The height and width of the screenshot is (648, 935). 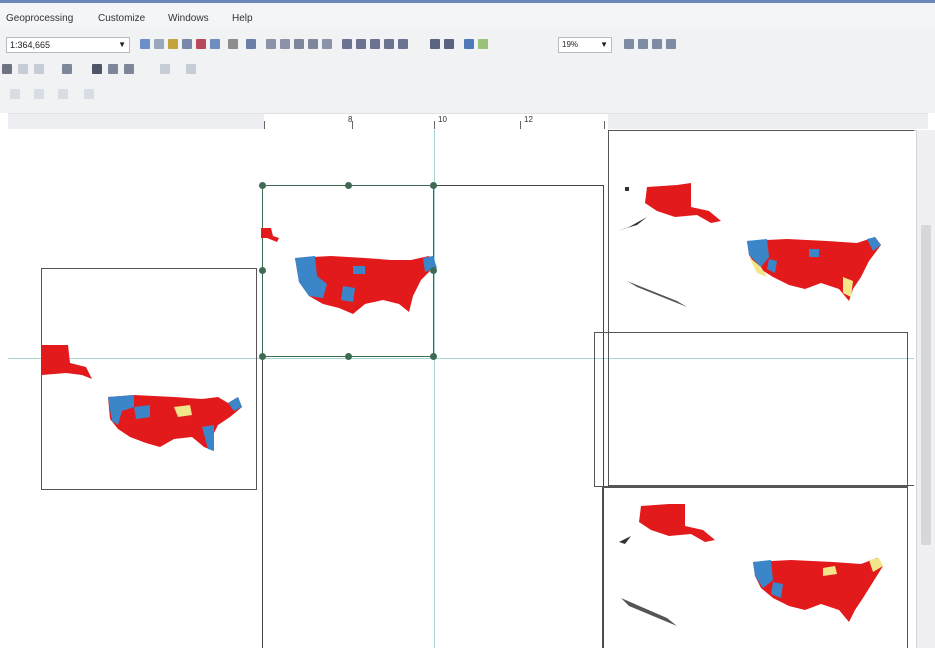 I want to click on edit-vertices-icon, so click(x=39, y=69).